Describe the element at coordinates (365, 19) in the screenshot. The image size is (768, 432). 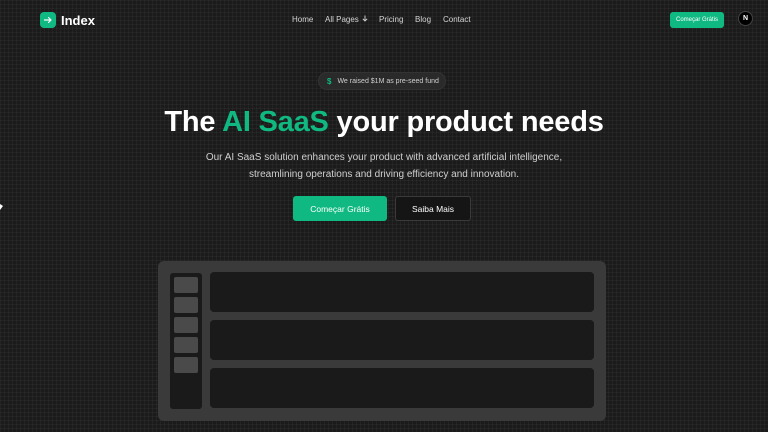
I see `arrow-down-icon` at that location.